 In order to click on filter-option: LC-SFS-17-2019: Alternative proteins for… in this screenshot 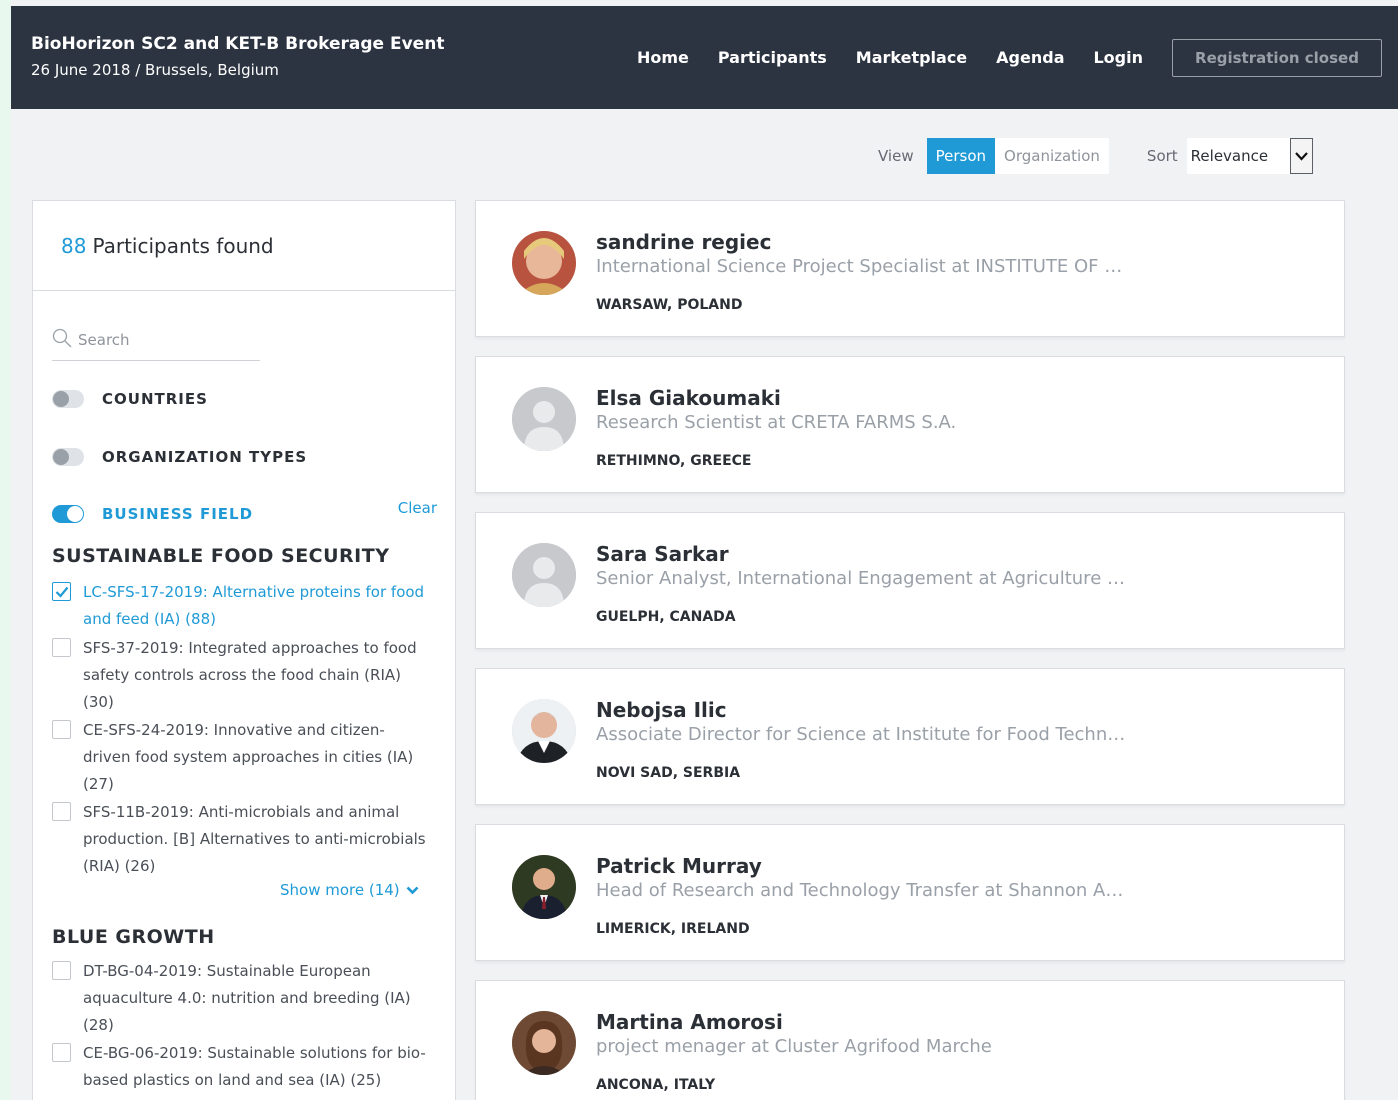, I will do `click(242, 606)`.